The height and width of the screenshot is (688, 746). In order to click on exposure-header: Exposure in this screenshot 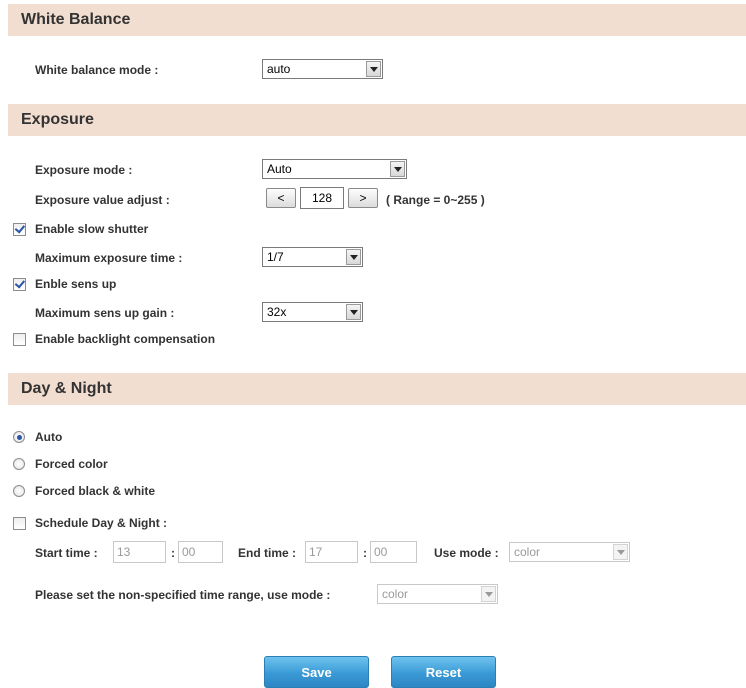, I will do `click(377, 120)`.